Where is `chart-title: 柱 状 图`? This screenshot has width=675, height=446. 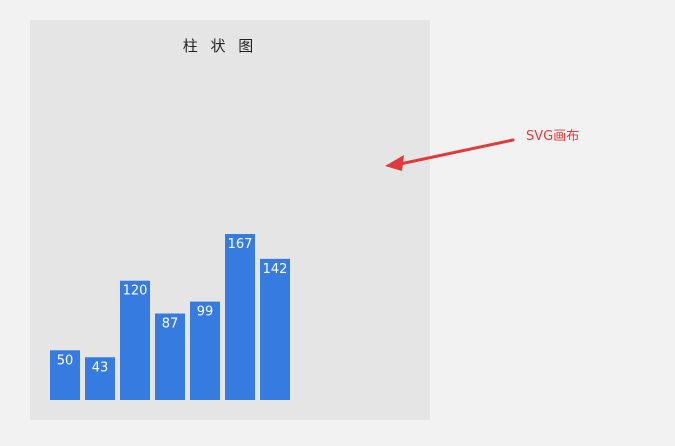 chart-title: 柱 状 图 is located at coordinates (220, 46).